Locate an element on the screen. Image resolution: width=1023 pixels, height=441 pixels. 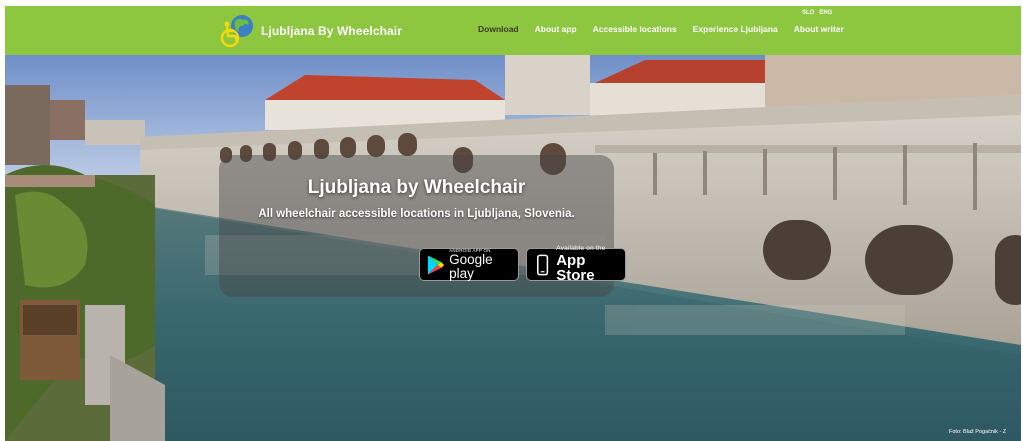
app-store-label: App Store is located at coordinates (575, 267).